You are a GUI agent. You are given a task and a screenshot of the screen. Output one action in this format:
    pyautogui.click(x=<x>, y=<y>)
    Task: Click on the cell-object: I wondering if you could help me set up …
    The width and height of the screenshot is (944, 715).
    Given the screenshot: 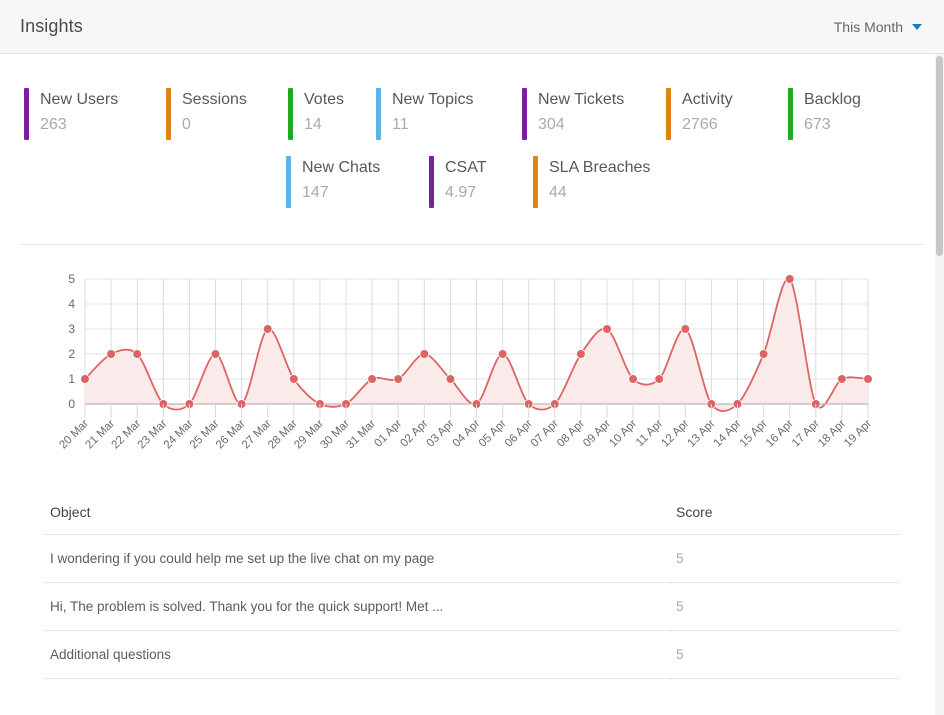 What is the action you would take?
    pyautogui.click(x=357, y=558)
    